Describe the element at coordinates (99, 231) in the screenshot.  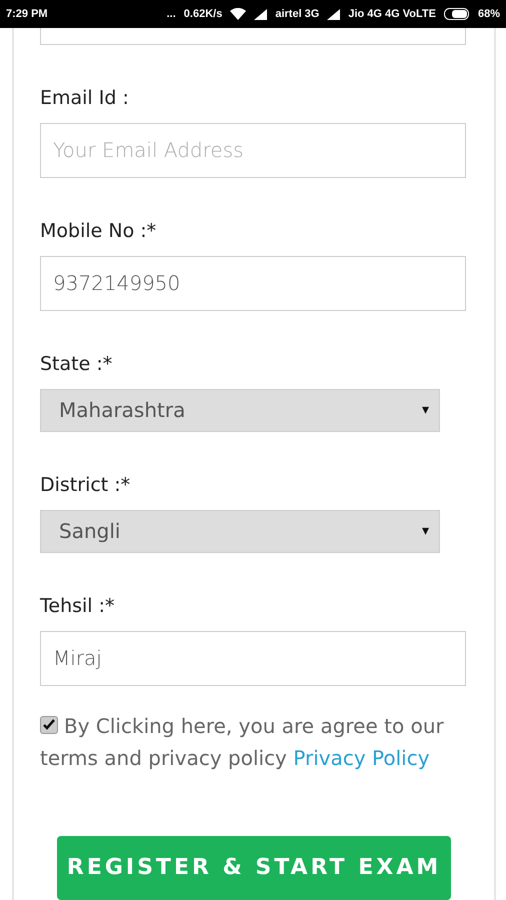
I see `field-label: Mobile No :*` at that location.